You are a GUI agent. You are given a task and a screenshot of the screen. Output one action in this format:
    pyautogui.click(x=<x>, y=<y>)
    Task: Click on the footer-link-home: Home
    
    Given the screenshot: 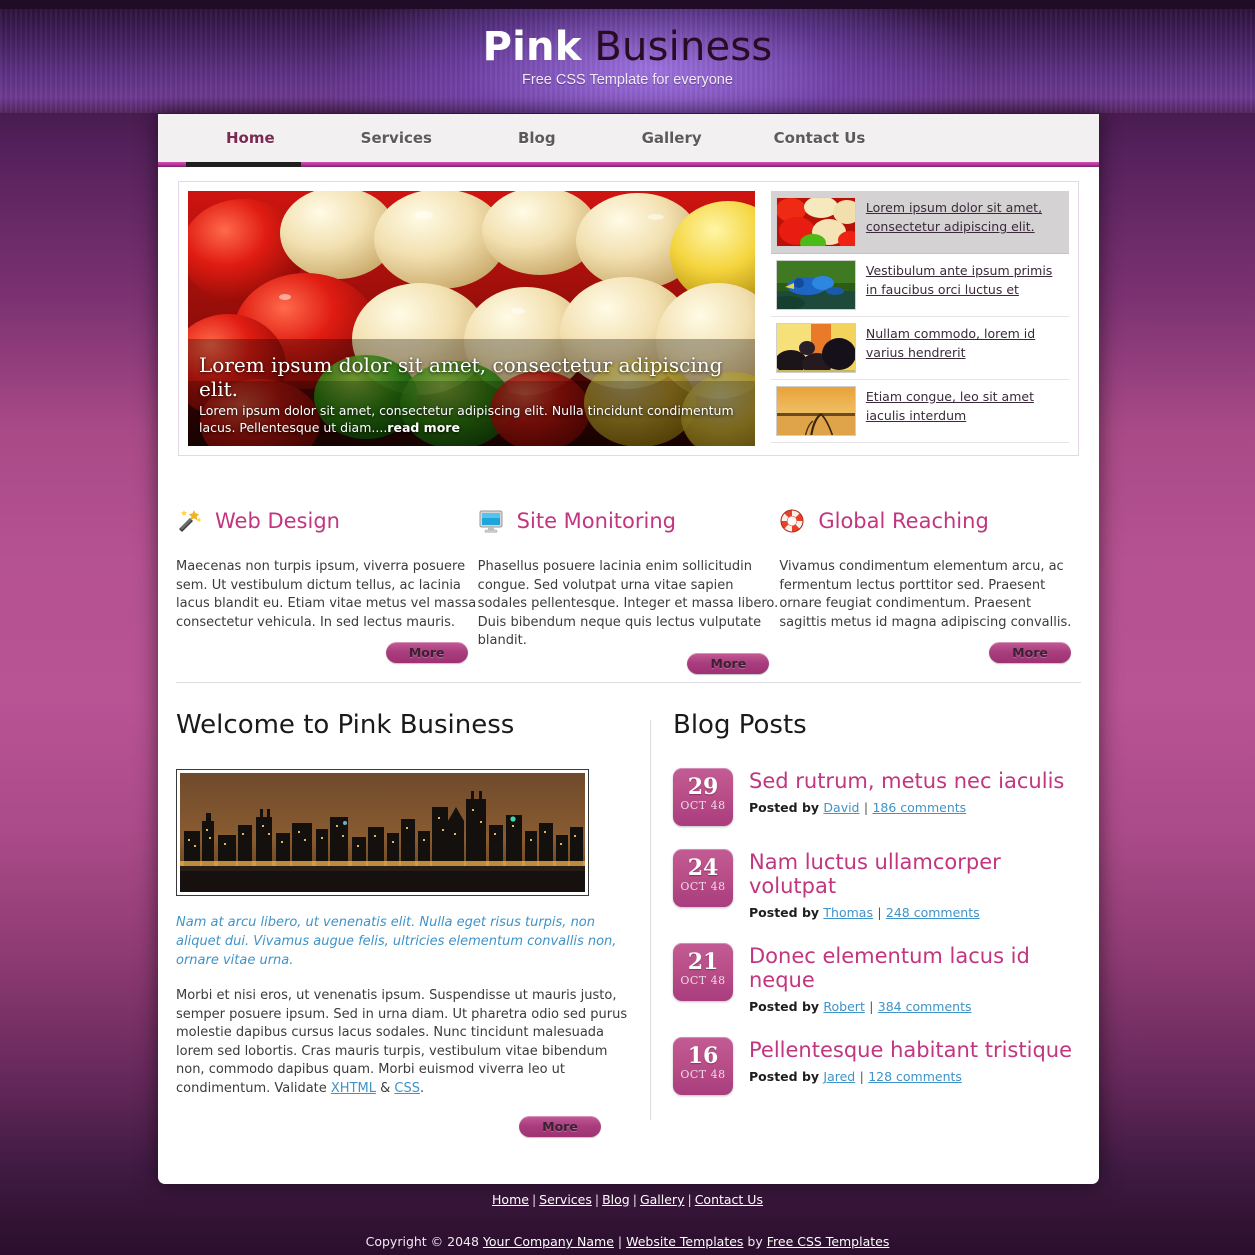 What is the action you would take?
    pyautogui.click(x=510, y=1199)
    